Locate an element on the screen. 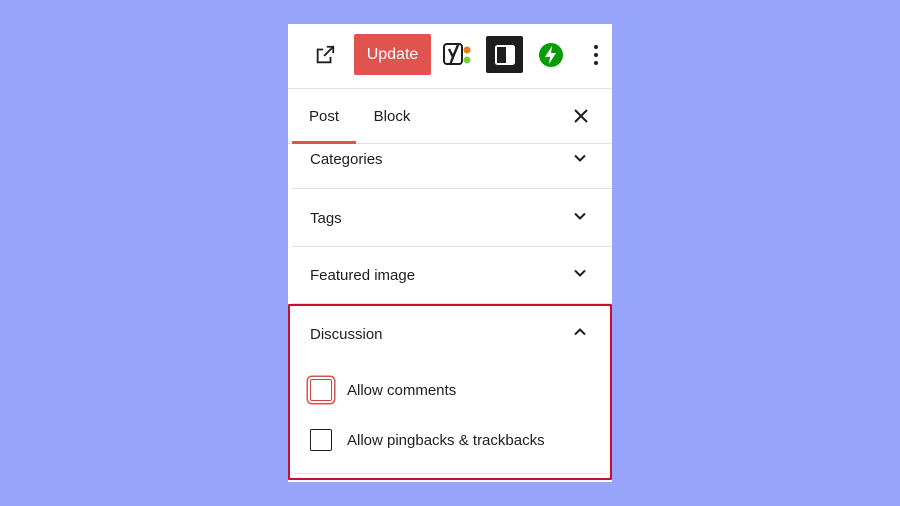 The width and height of the screenshot is (900, 506). discussion-title: Discussion is located at coordinates (346, 334).